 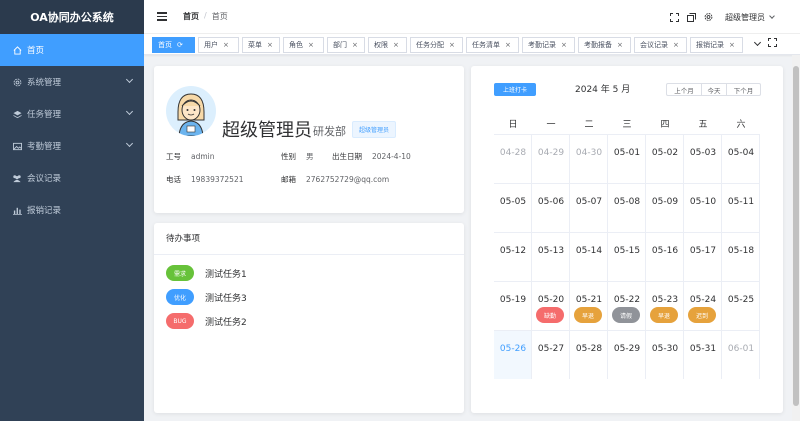 What do you see at coordinates (665, 305) in the screenshot?
I see `calendar-day: 05-23 早退` at bounding box center [665, 305].